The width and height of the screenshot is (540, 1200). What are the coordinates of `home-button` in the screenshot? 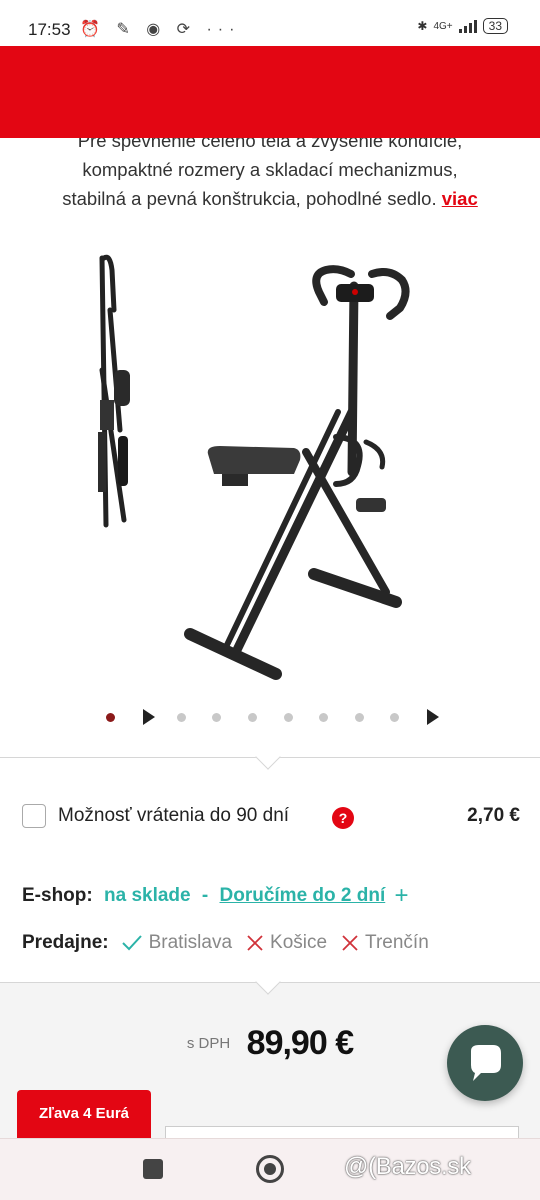 It's located at (270, 1169).